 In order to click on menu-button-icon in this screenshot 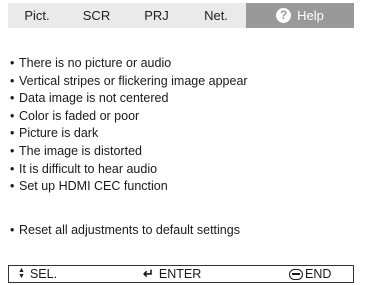, I will do `click(296, 274)`.